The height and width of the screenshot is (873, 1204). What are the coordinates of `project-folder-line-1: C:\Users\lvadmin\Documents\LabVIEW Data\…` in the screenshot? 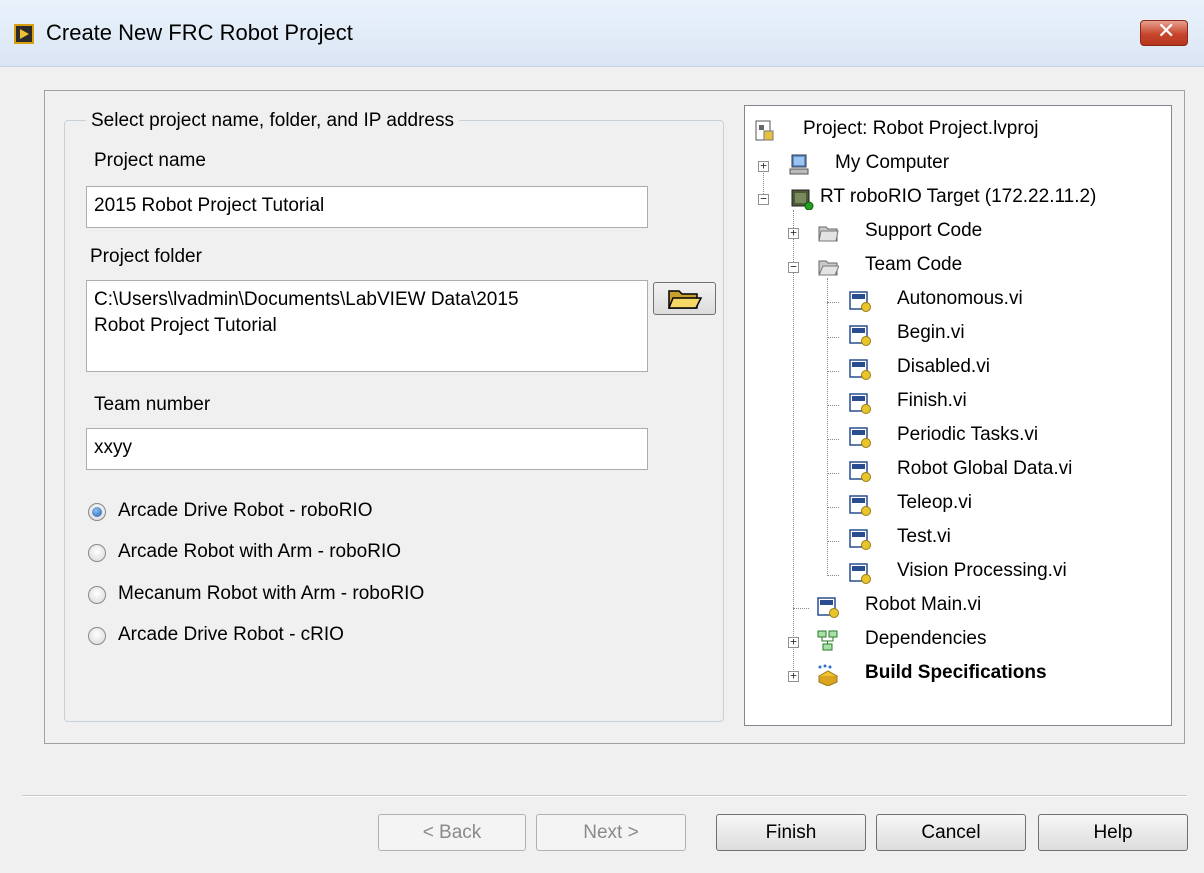 It's located at (306, 299).